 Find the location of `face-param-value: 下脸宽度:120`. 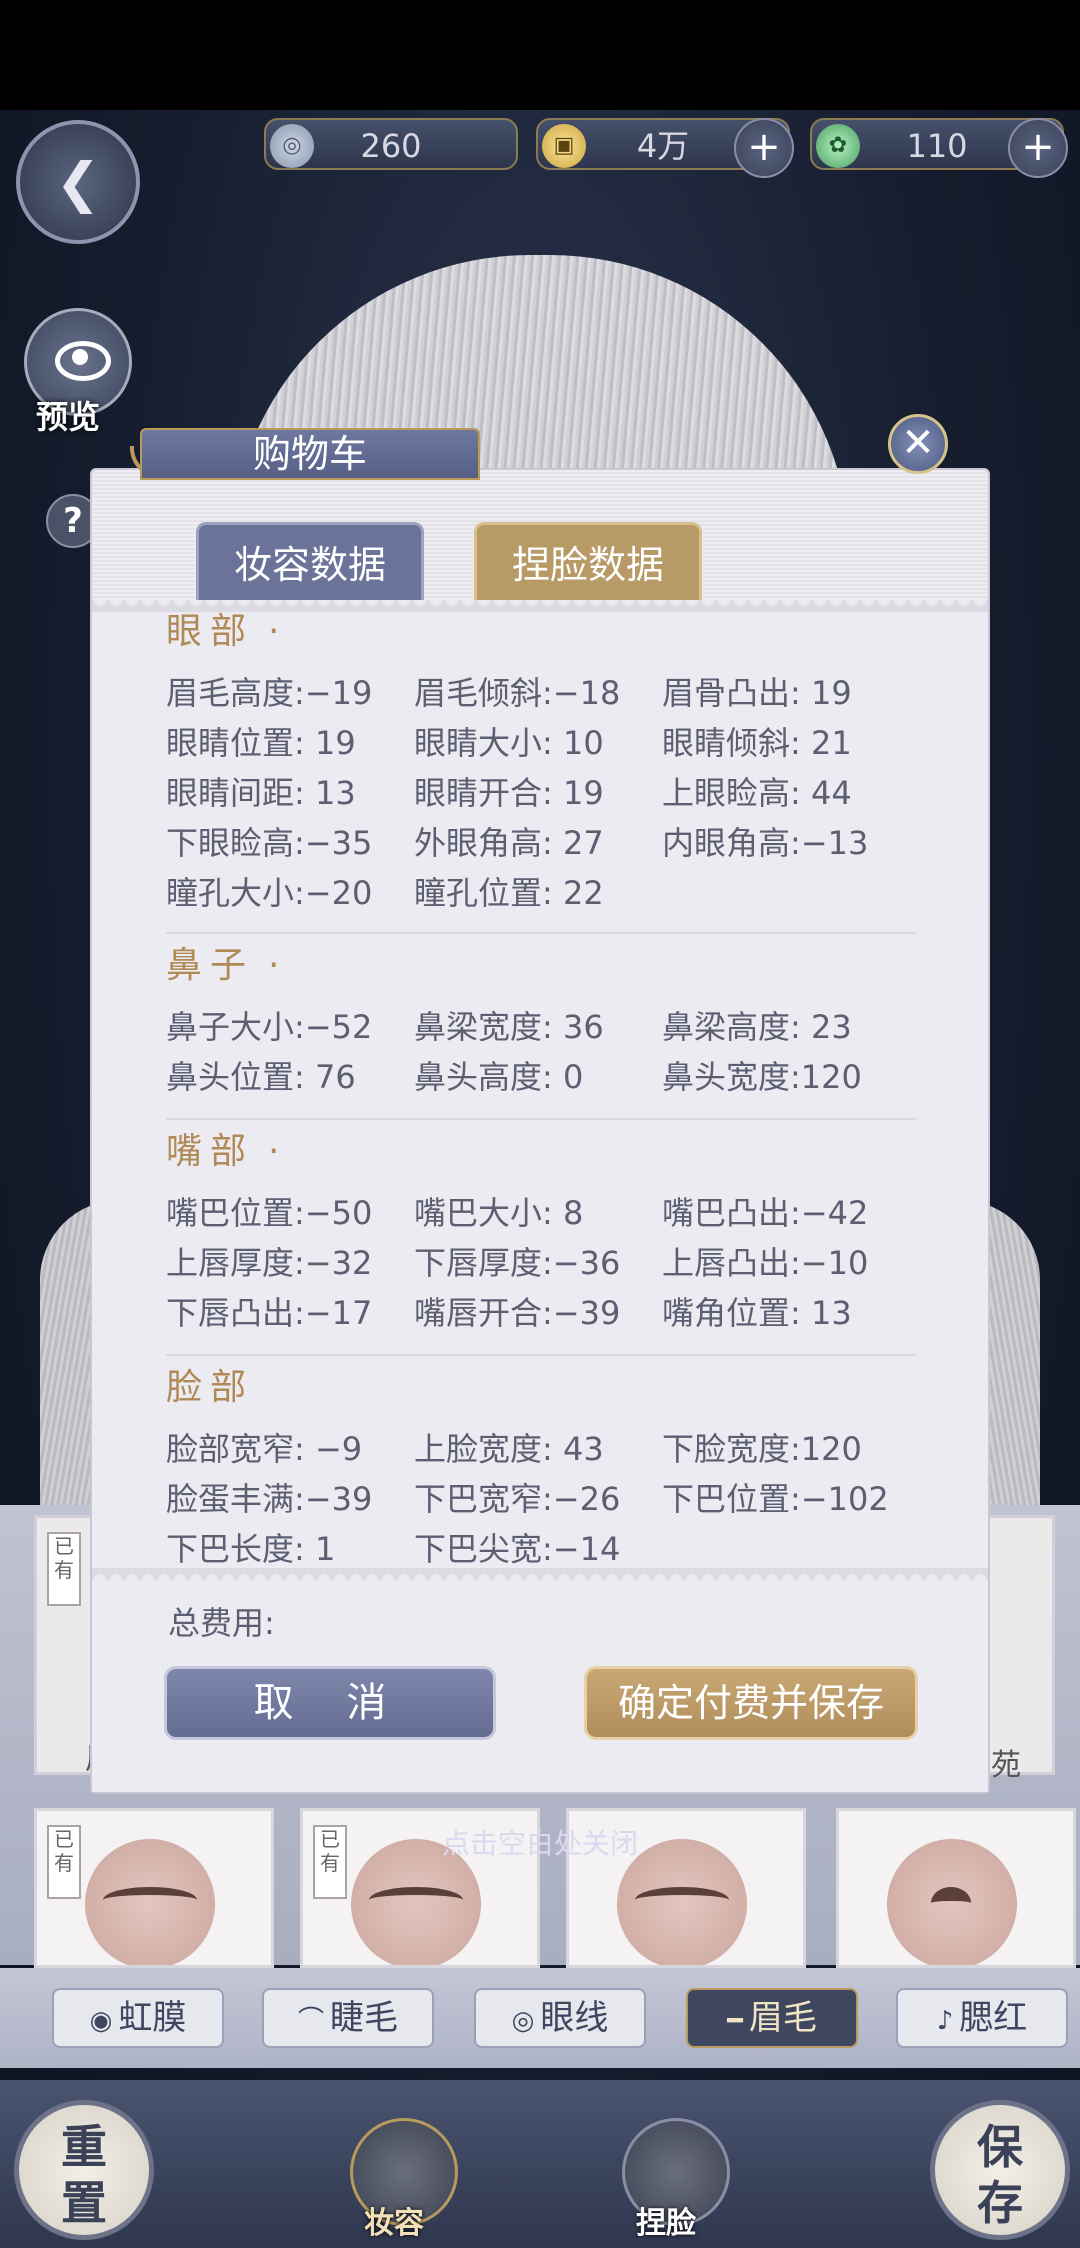

face-param-value: 下脸宽度:120 is located at coordinates (762, 1449).